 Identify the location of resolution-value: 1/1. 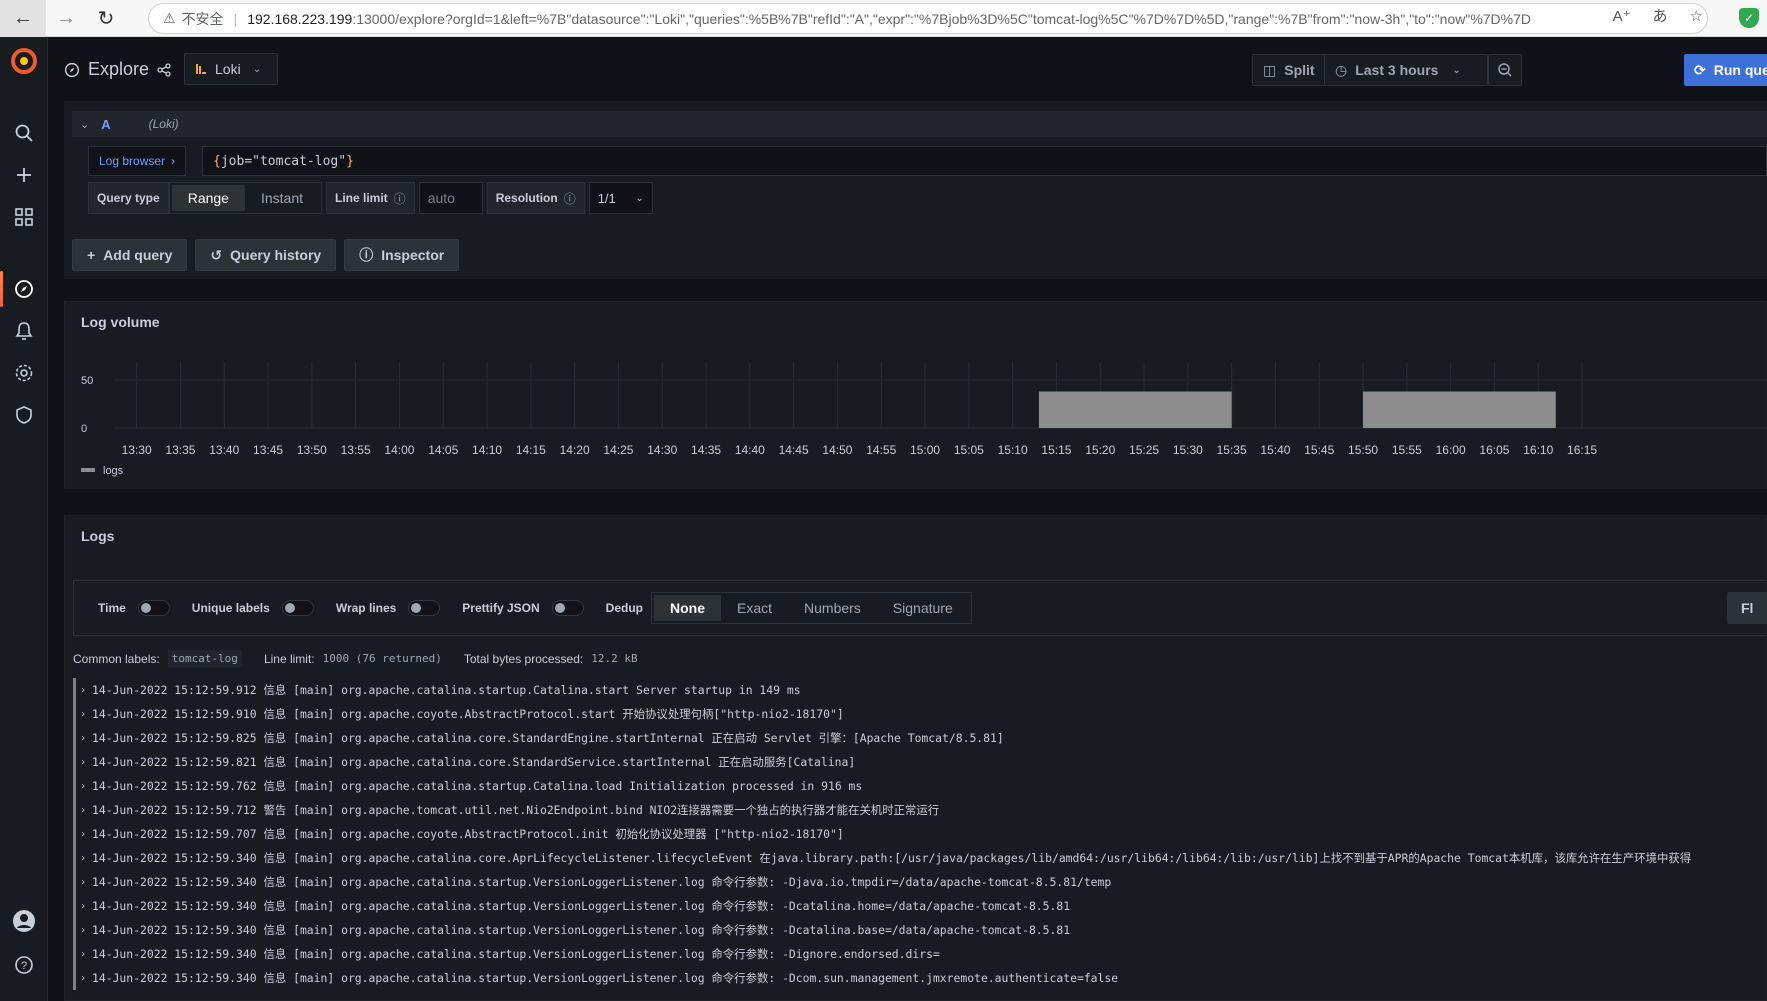
(606, 198).